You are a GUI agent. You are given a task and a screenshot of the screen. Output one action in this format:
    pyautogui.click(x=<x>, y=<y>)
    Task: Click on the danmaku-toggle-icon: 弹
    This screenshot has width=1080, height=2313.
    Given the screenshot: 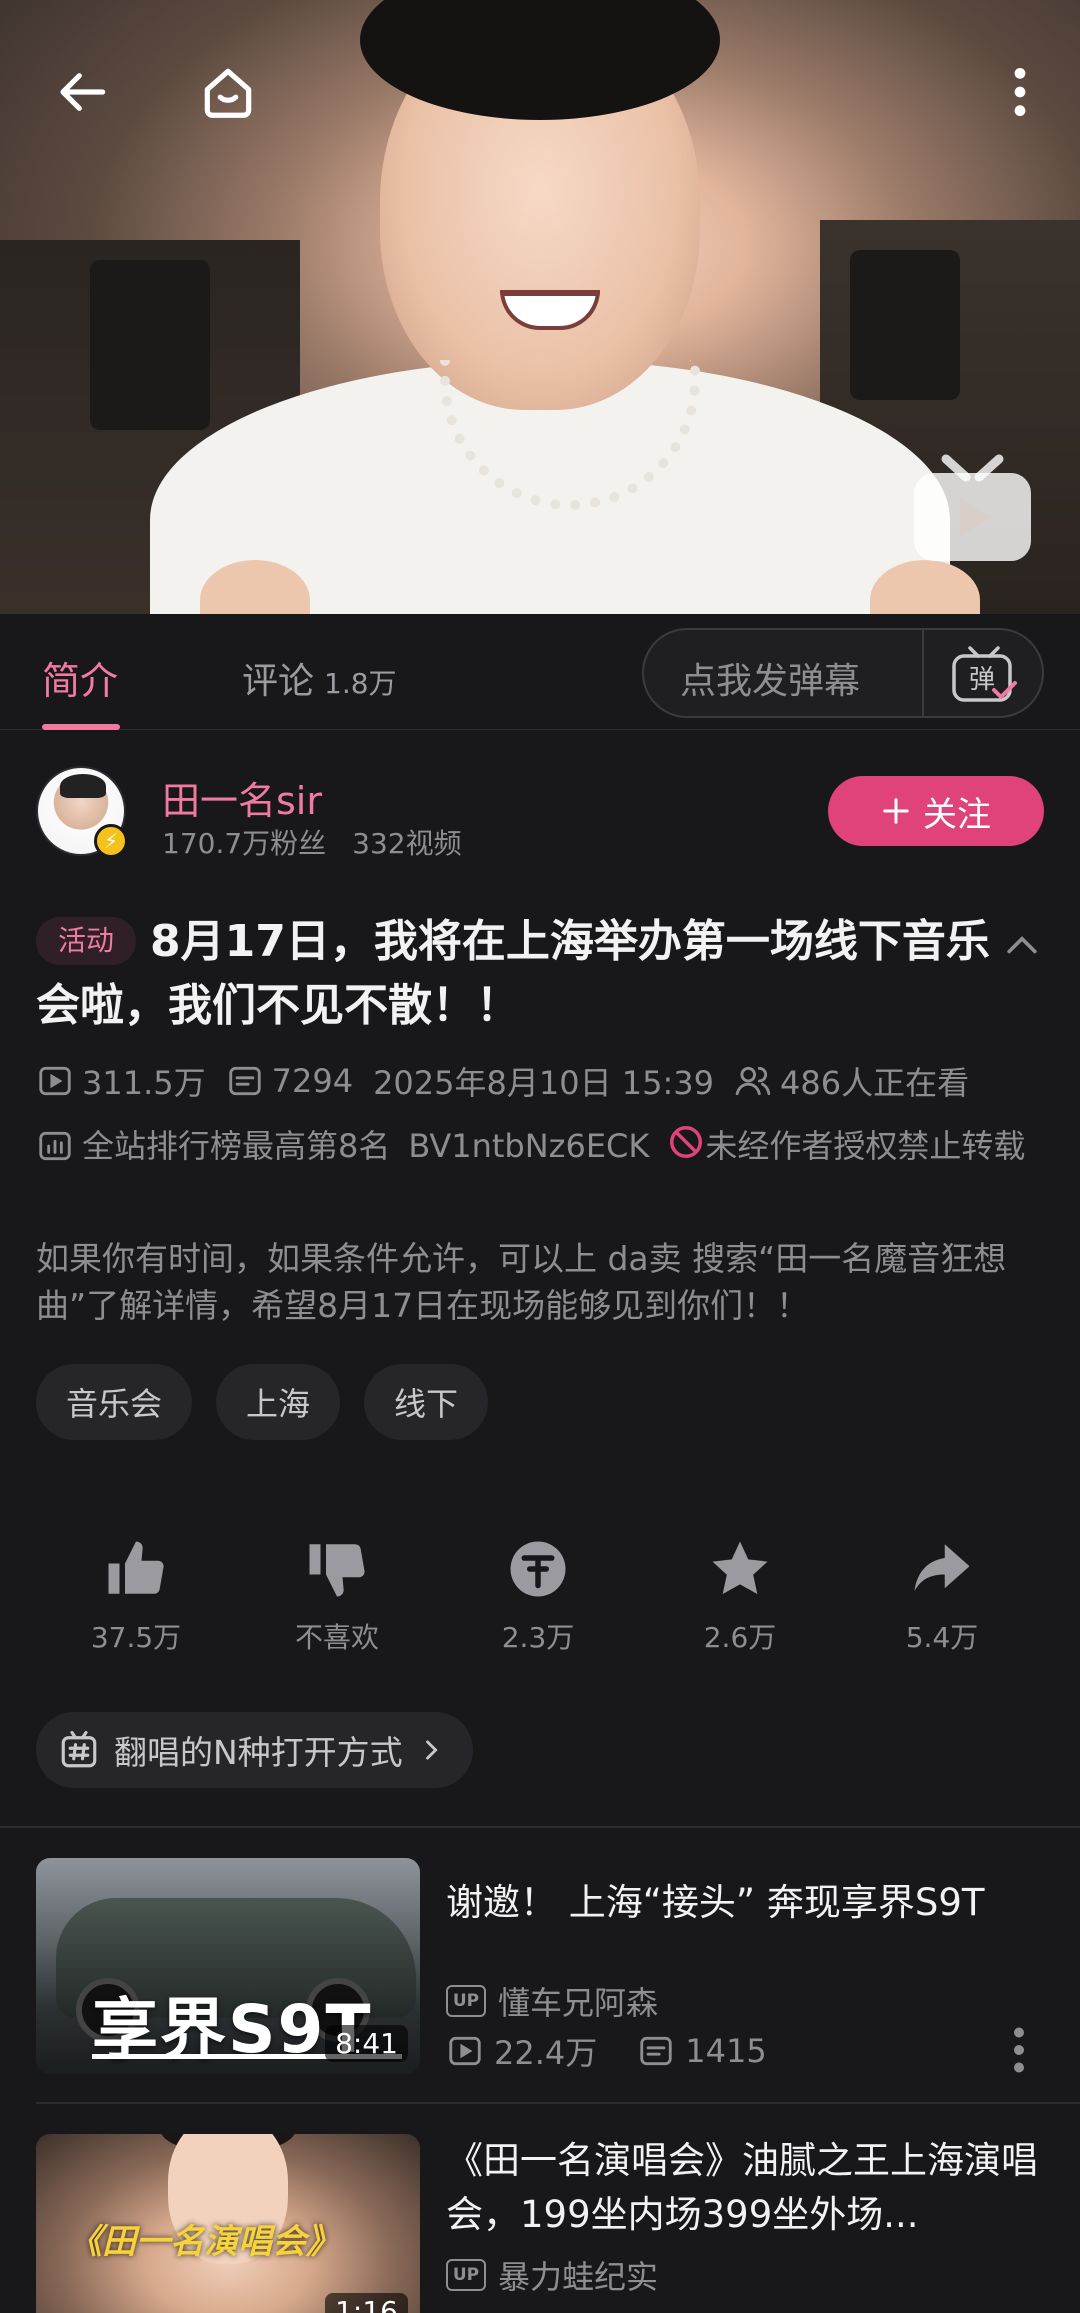 What is the action you would take?
    pyautogui.click(x=984, y=674)
    